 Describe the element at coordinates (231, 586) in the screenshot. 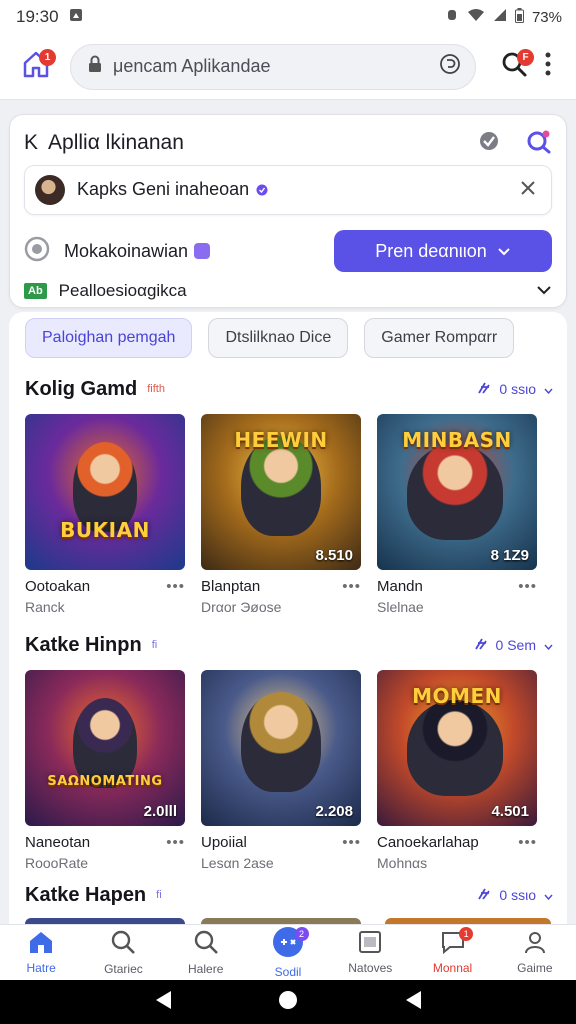

I see `game-title: Blanptan` at that location.